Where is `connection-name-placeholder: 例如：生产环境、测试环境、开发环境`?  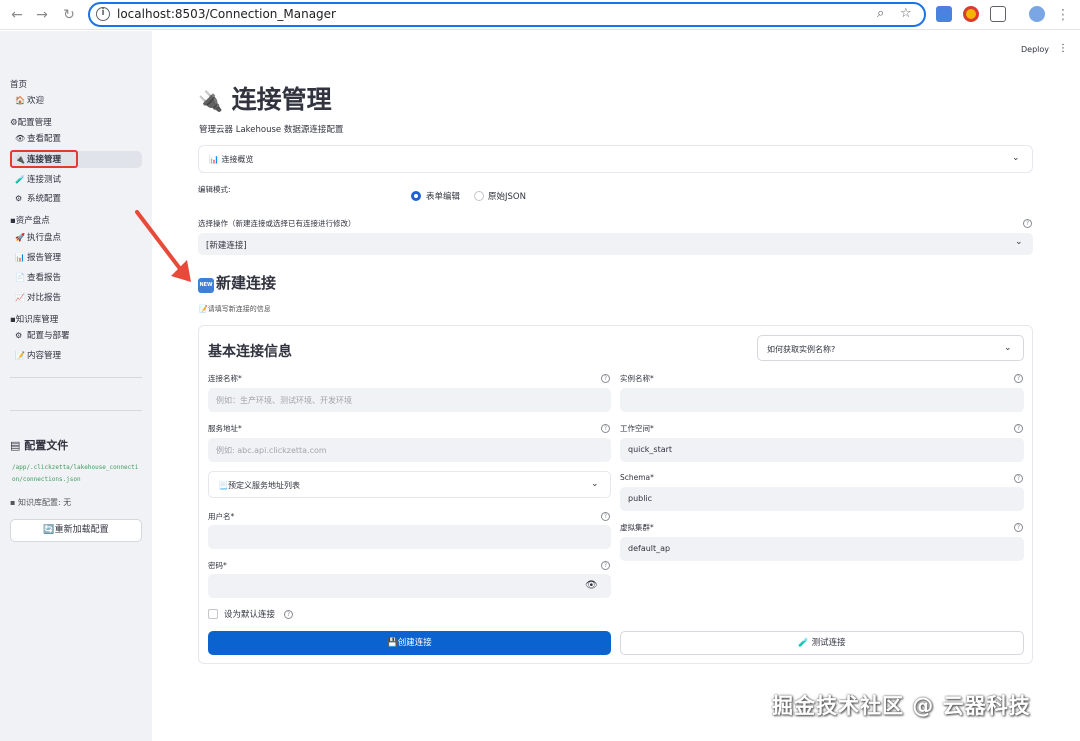 connection-name-placeholder: 例如：生产环境、测试环境、开发环境 is located at coordinates (284, 400).